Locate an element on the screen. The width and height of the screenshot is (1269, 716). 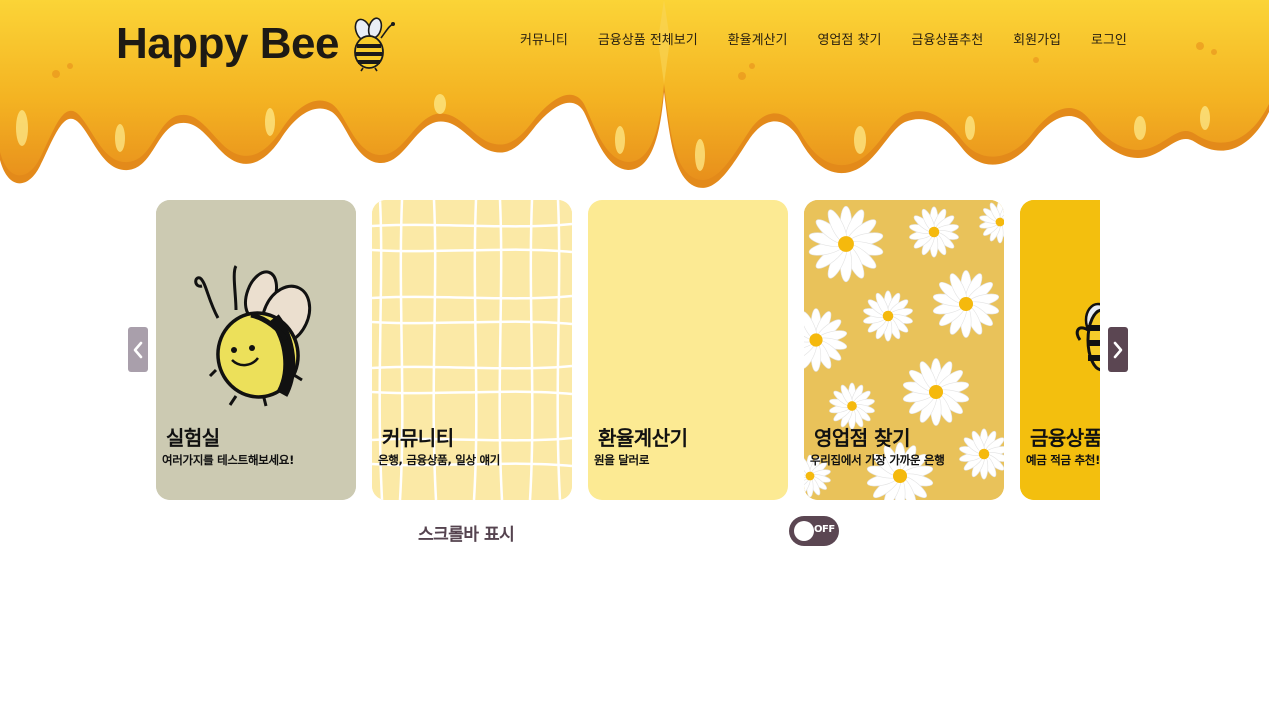
nav-all-products: 금융상품 전체보기 is located at coordinates (648, 41).